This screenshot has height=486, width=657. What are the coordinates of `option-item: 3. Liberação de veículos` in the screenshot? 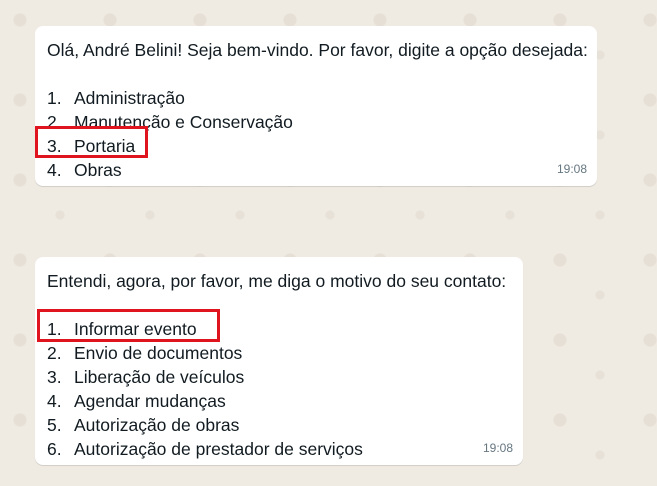 It's located at (146, 377).